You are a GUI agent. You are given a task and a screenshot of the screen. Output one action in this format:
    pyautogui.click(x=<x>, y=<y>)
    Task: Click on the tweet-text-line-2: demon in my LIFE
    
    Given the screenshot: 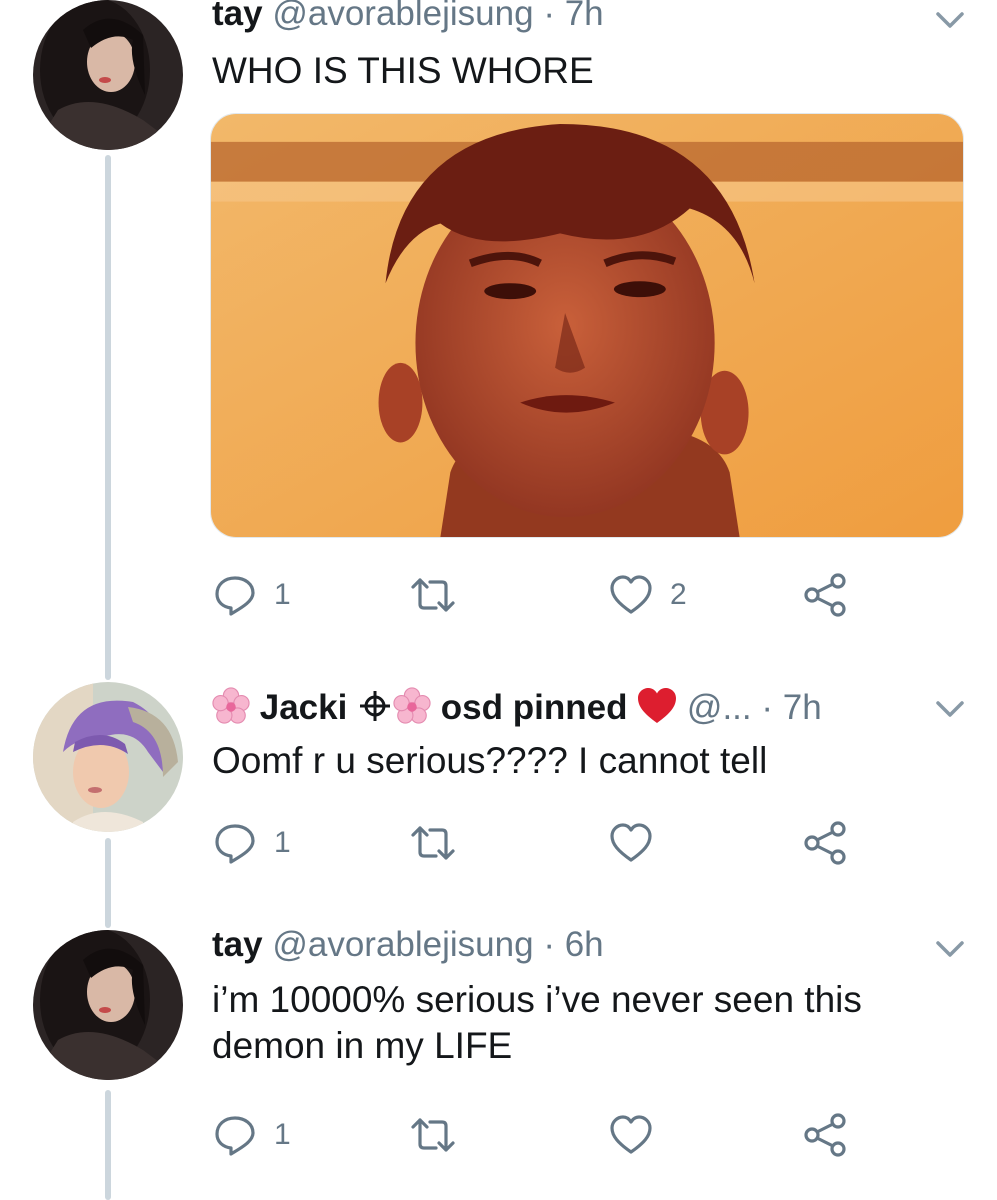 What is the action you would take?
    pyautogui.click(x=362, y=1045)
    